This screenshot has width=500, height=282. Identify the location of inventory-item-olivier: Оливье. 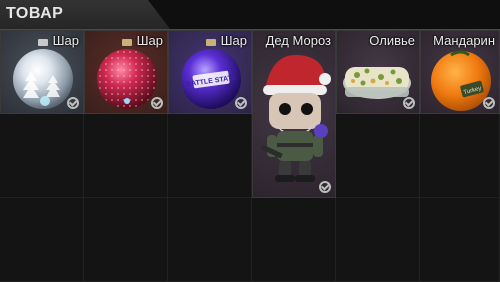
(378, 72).